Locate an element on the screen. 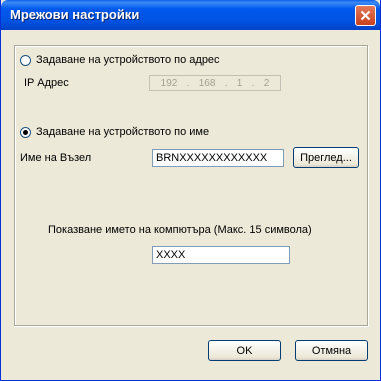 The height and width of the screenshot is (381, 381). radio-by-address: Задаване на устройството по адрес is located at coordinates (120, 60).